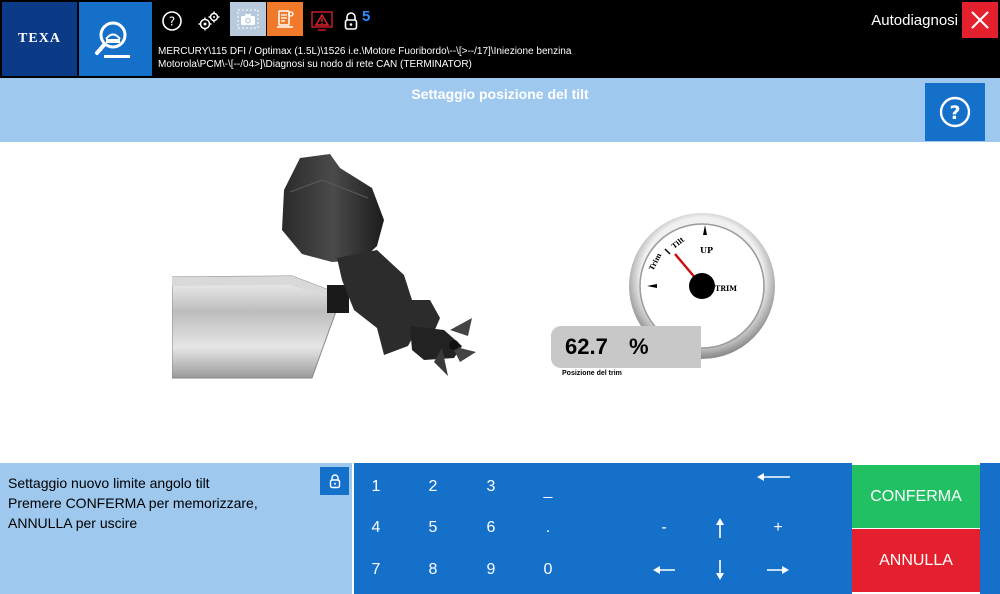 The width and height of the screenshot is (1000, 594). I want to click on warning-toolbar-button, so click(322, 21).